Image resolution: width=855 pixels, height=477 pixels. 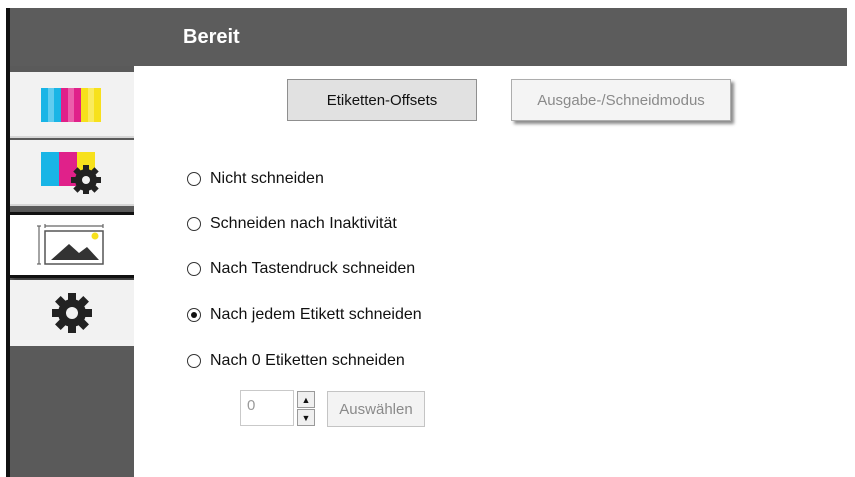 I want to click on tab-settings, so click(x=72, y=313).